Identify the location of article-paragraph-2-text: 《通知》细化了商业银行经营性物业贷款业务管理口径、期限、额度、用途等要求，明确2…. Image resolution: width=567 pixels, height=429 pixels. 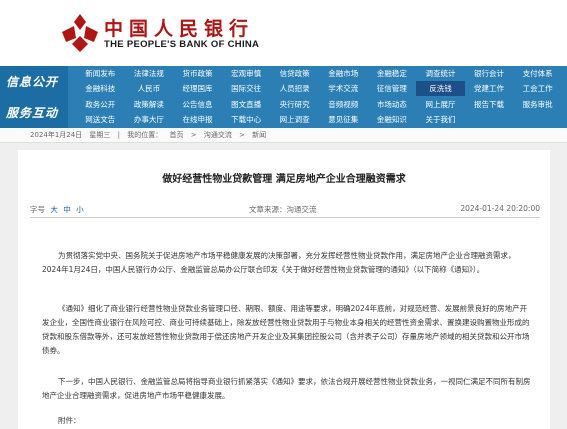
(286, 329).